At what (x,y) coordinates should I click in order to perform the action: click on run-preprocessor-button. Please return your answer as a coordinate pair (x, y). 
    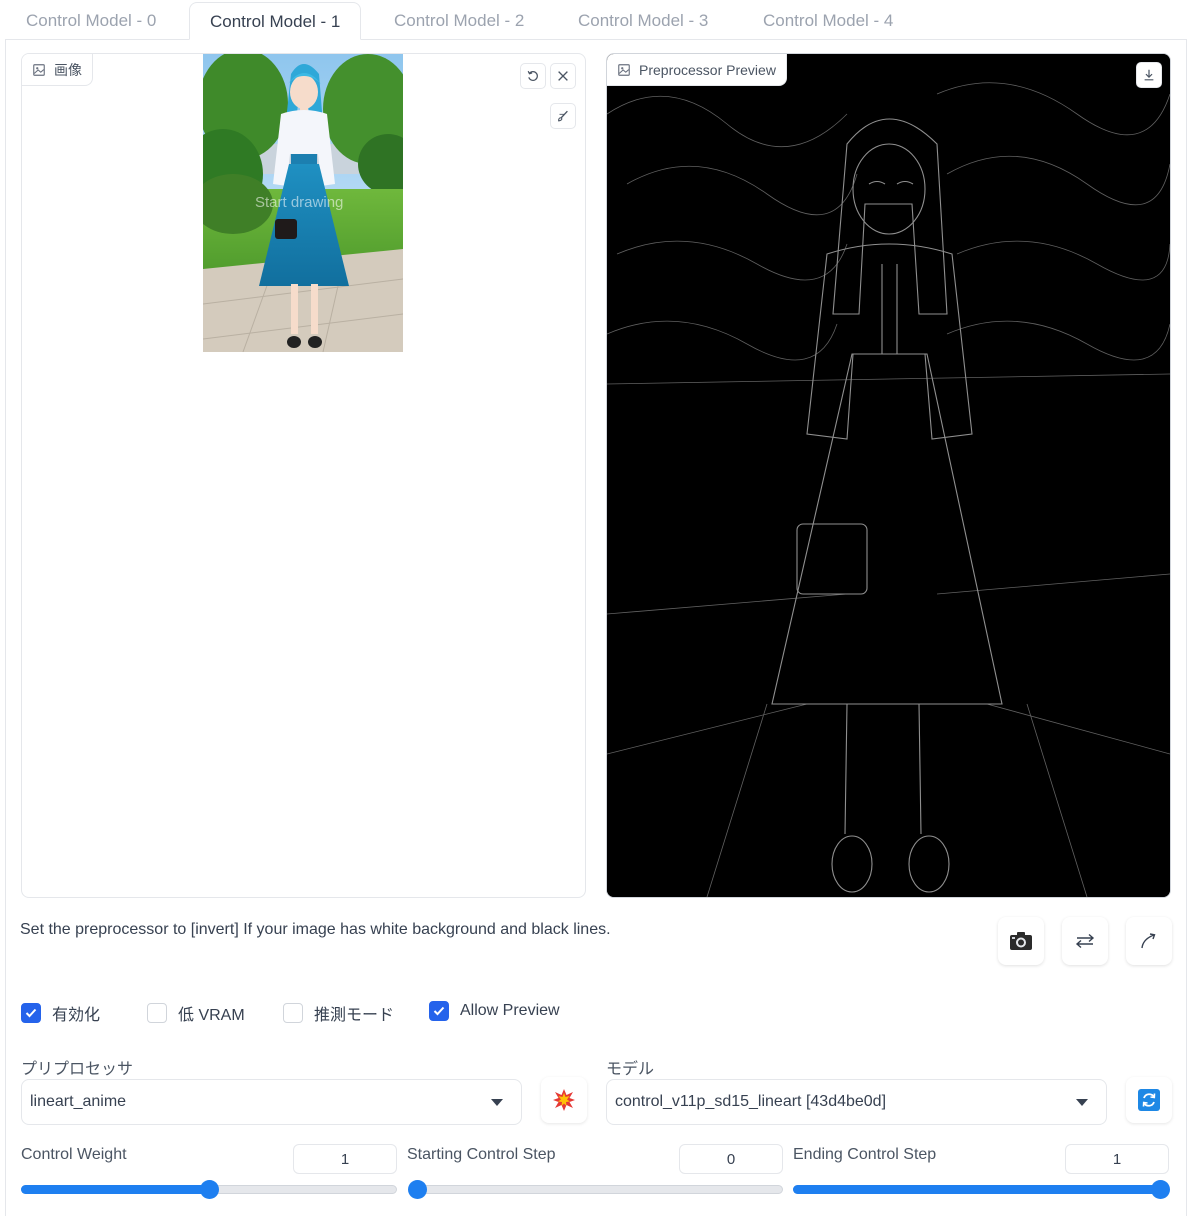
    Looking at the image, I should click on (564, 1100).